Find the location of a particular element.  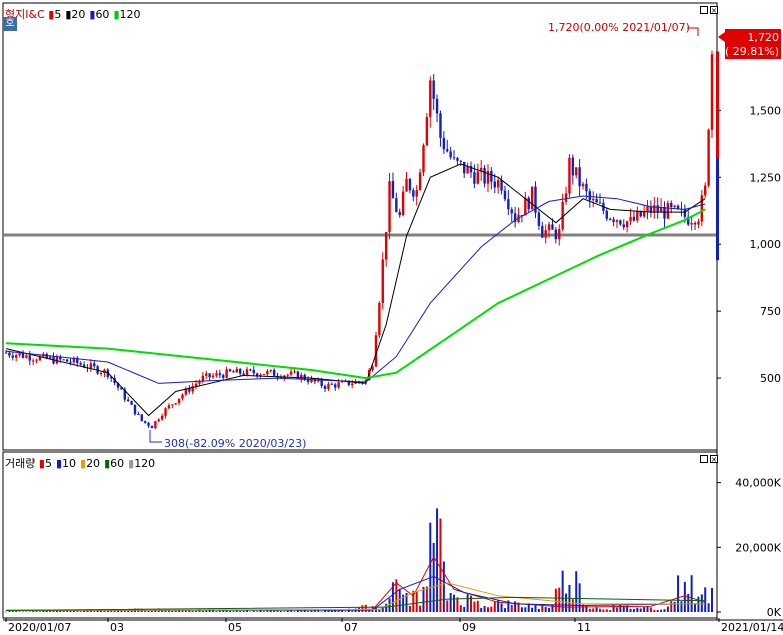

price-legend-item: ▮20 is located at coordinates (75, 14).